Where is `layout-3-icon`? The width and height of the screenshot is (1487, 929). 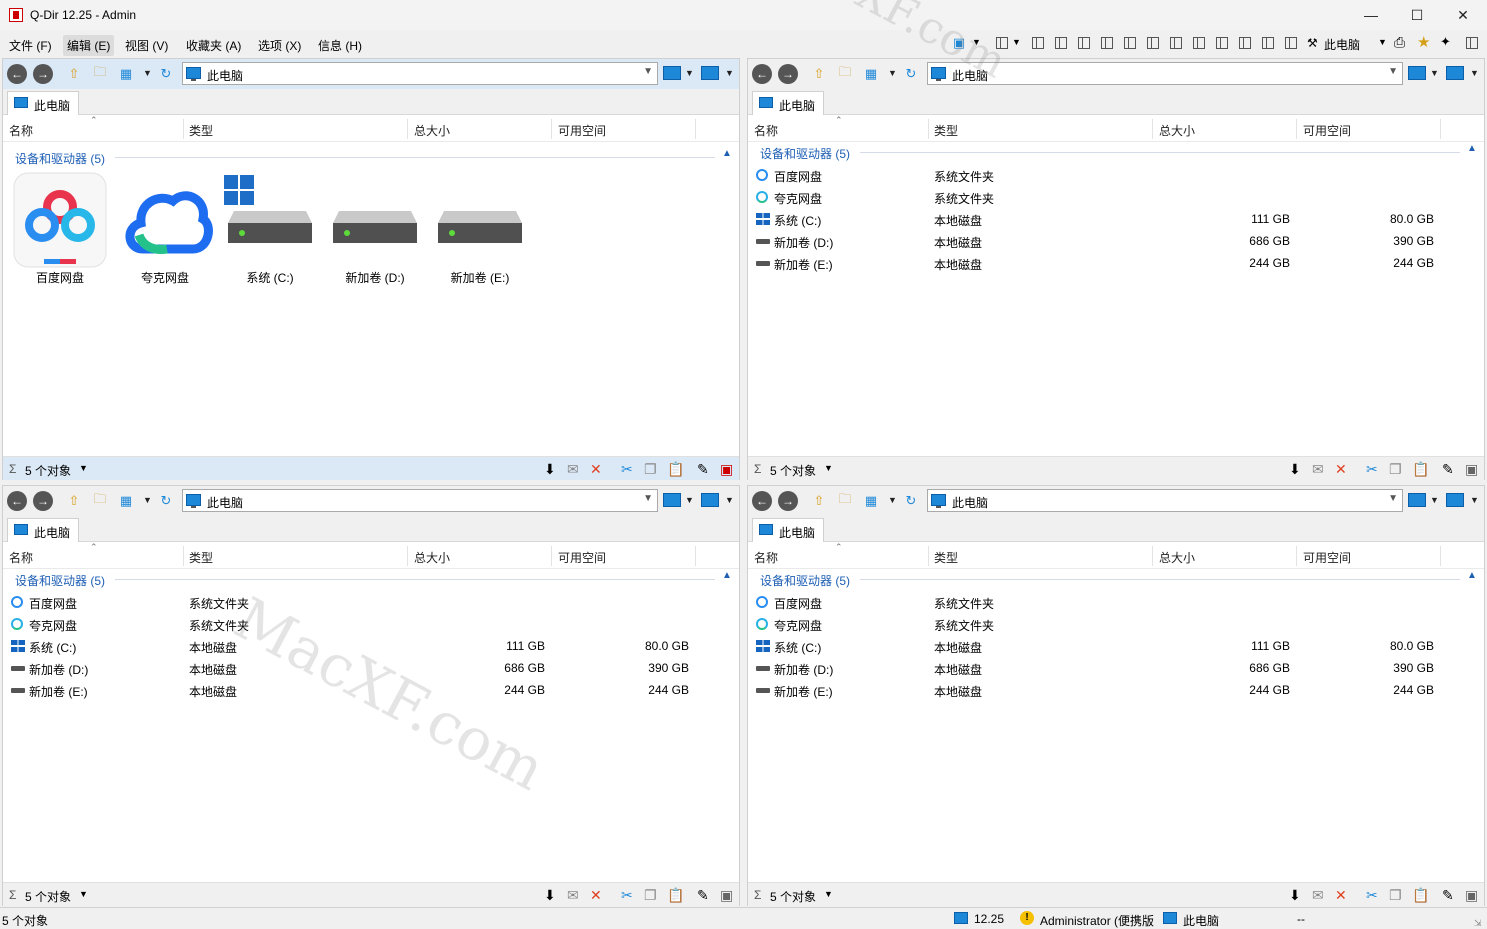 layout-3-icon is located at coordinates (1084, 43).